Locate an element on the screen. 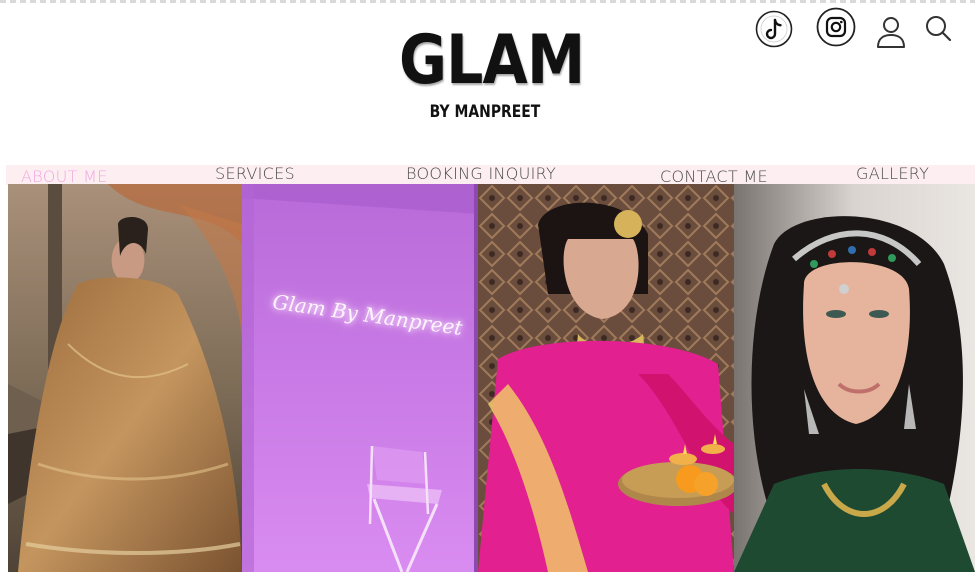 The width and height of the screenshot is (975, 572). nav-services: SERVICES is located at coordinates (255, 173).